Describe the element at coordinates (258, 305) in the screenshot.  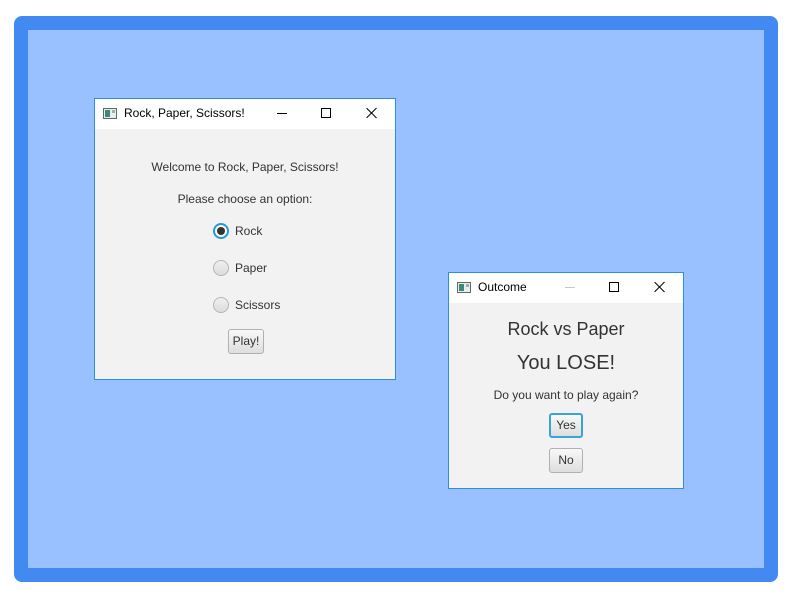
I see `radio-label-scissors: Scissors` at that location.